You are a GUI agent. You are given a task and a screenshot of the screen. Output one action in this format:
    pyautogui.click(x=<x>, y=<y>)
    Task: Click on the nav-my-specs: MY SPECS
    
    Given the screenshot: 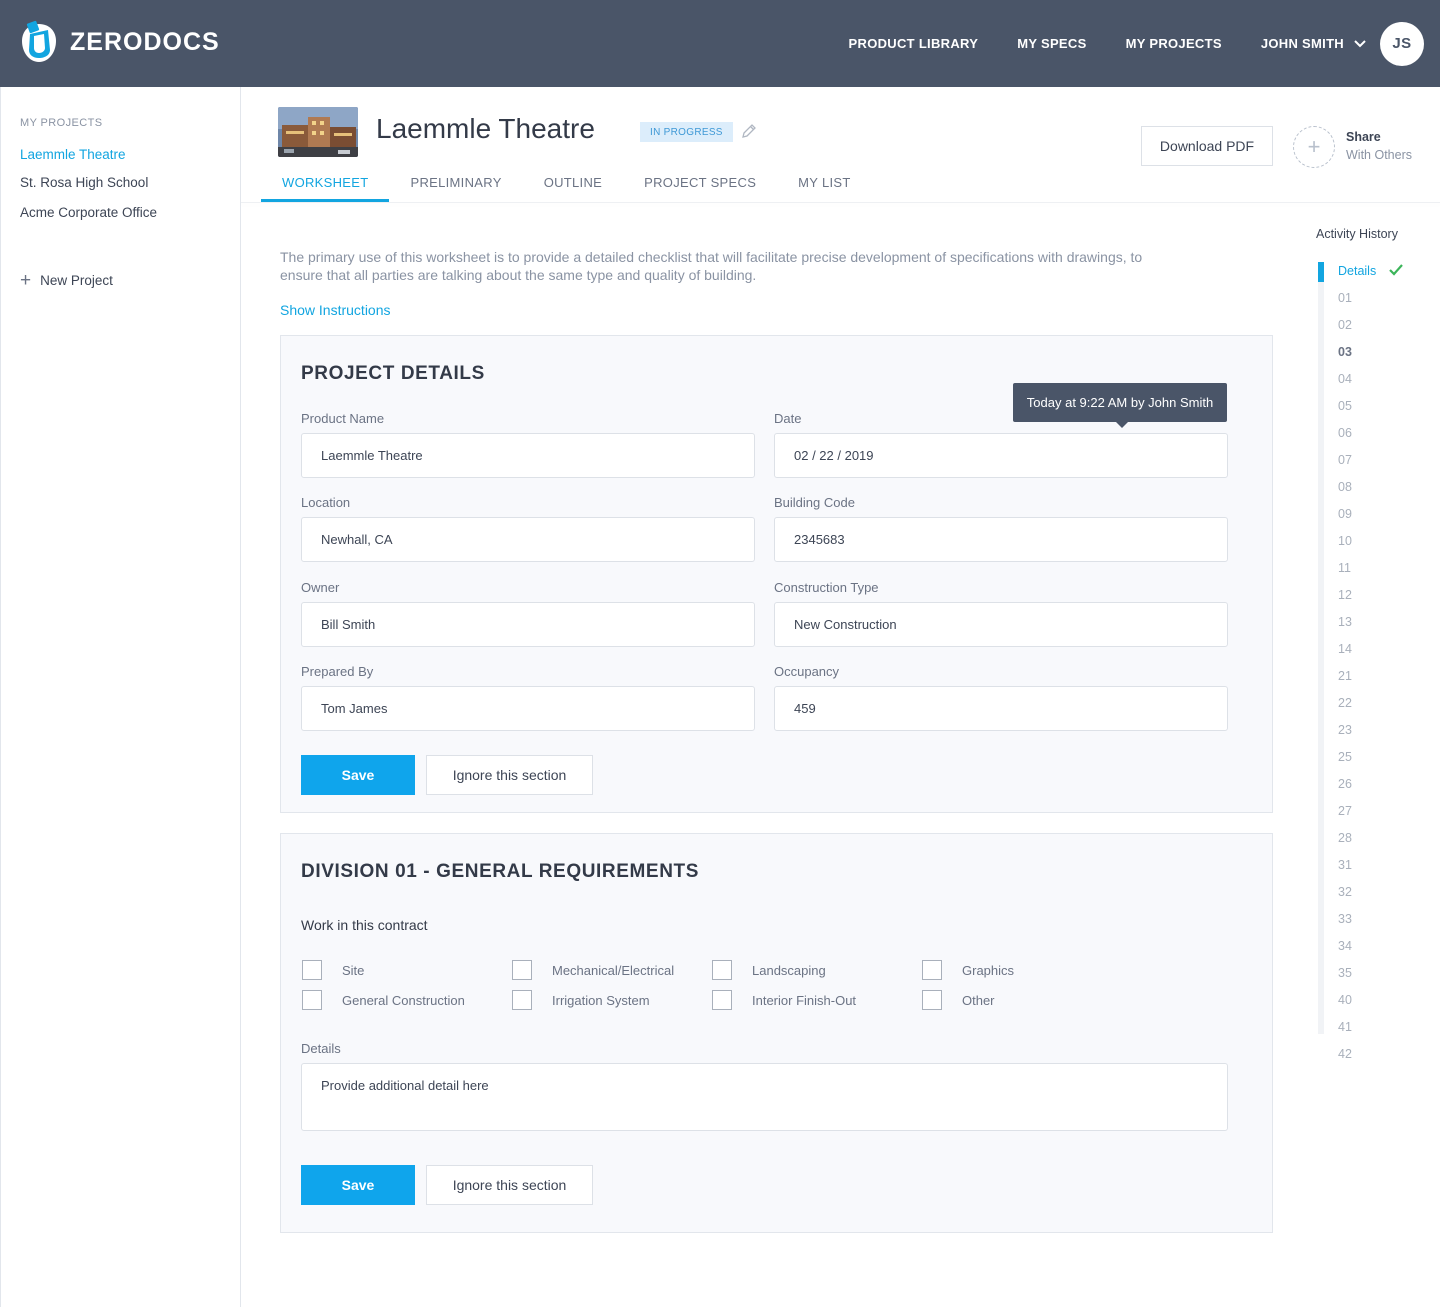 What is the action you would take?
    pyautogui.click(x=1051, y=43)
    